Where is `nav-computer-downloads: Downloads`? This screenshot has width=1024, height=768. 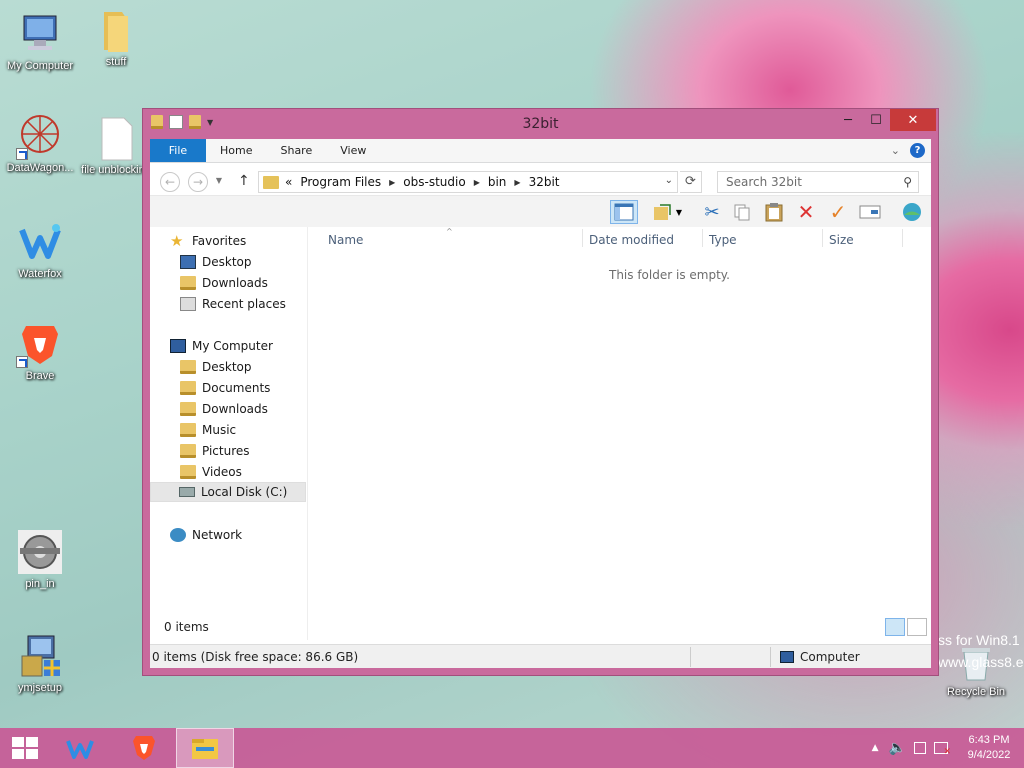 nav-computer-downloads: Downloads is located at coordinates (224, 409).